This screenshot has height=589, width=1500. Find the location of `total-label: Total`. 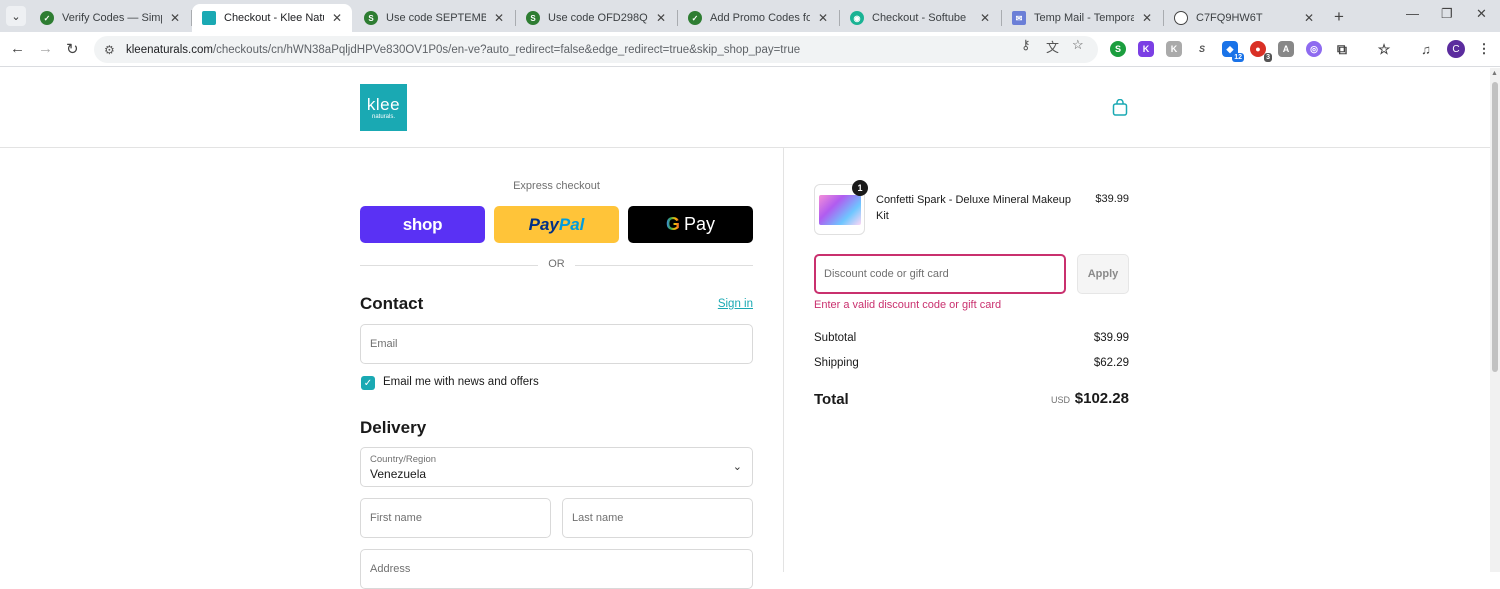

total-label: Total is located at coordinates (831, 399).